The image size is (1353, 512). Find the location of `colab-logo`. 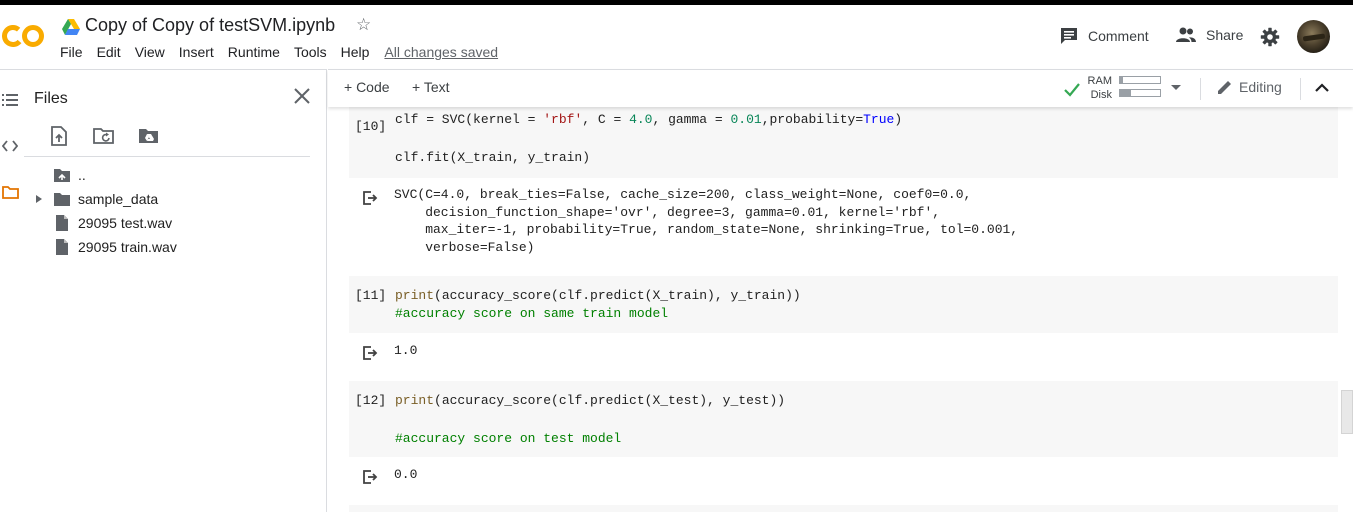

colab-logo is located at coordinates (24, 36).